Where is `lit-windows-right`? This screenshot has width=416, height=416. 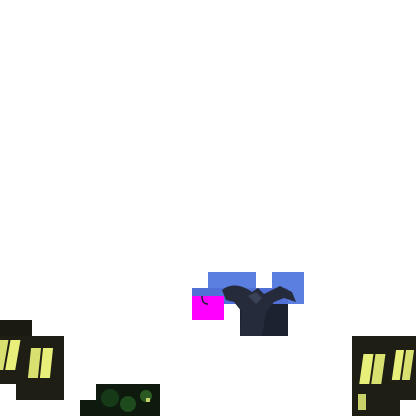
lit-windows-right is located at coordinates (384, 376).